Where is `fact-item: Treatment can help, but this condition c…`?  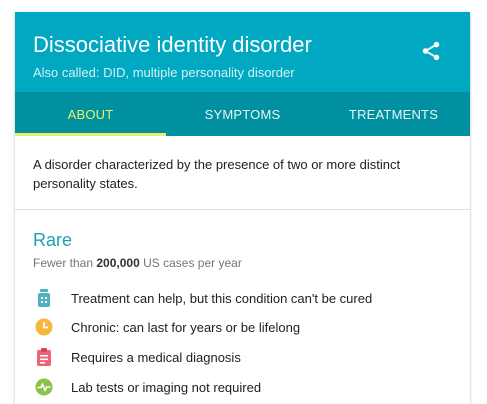 fact-item: Treatment can help, but this condition c… is located at coordinates (245, 298).